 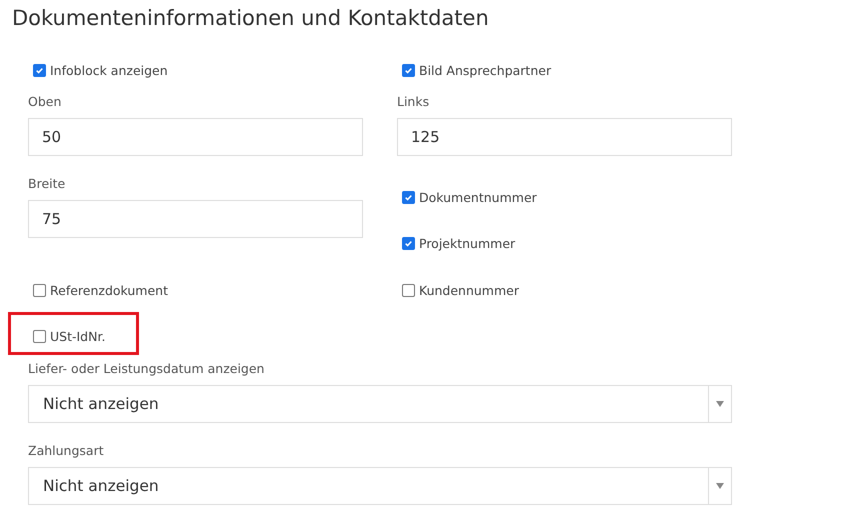 I want to click on input-field: 75, so click(x=195, y=219).